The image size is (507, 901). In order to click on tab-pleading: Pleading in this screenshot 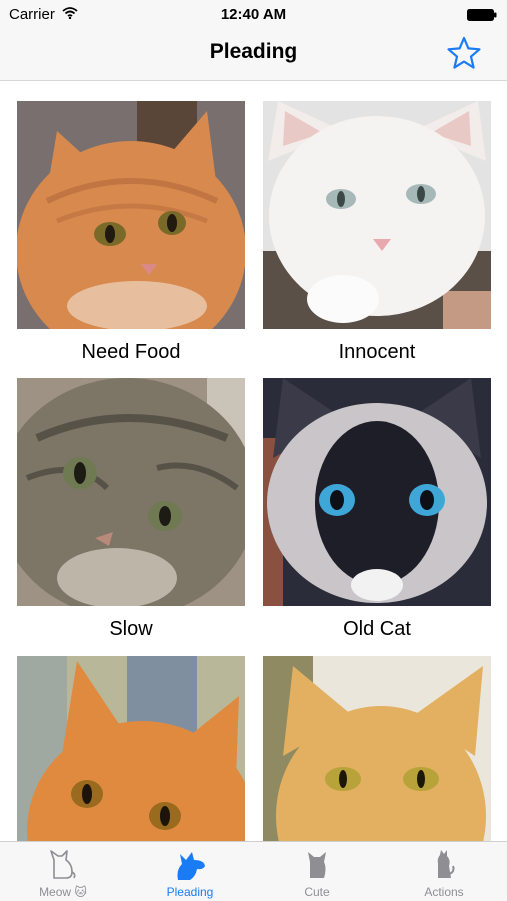, I will do `click(190, 871)`.